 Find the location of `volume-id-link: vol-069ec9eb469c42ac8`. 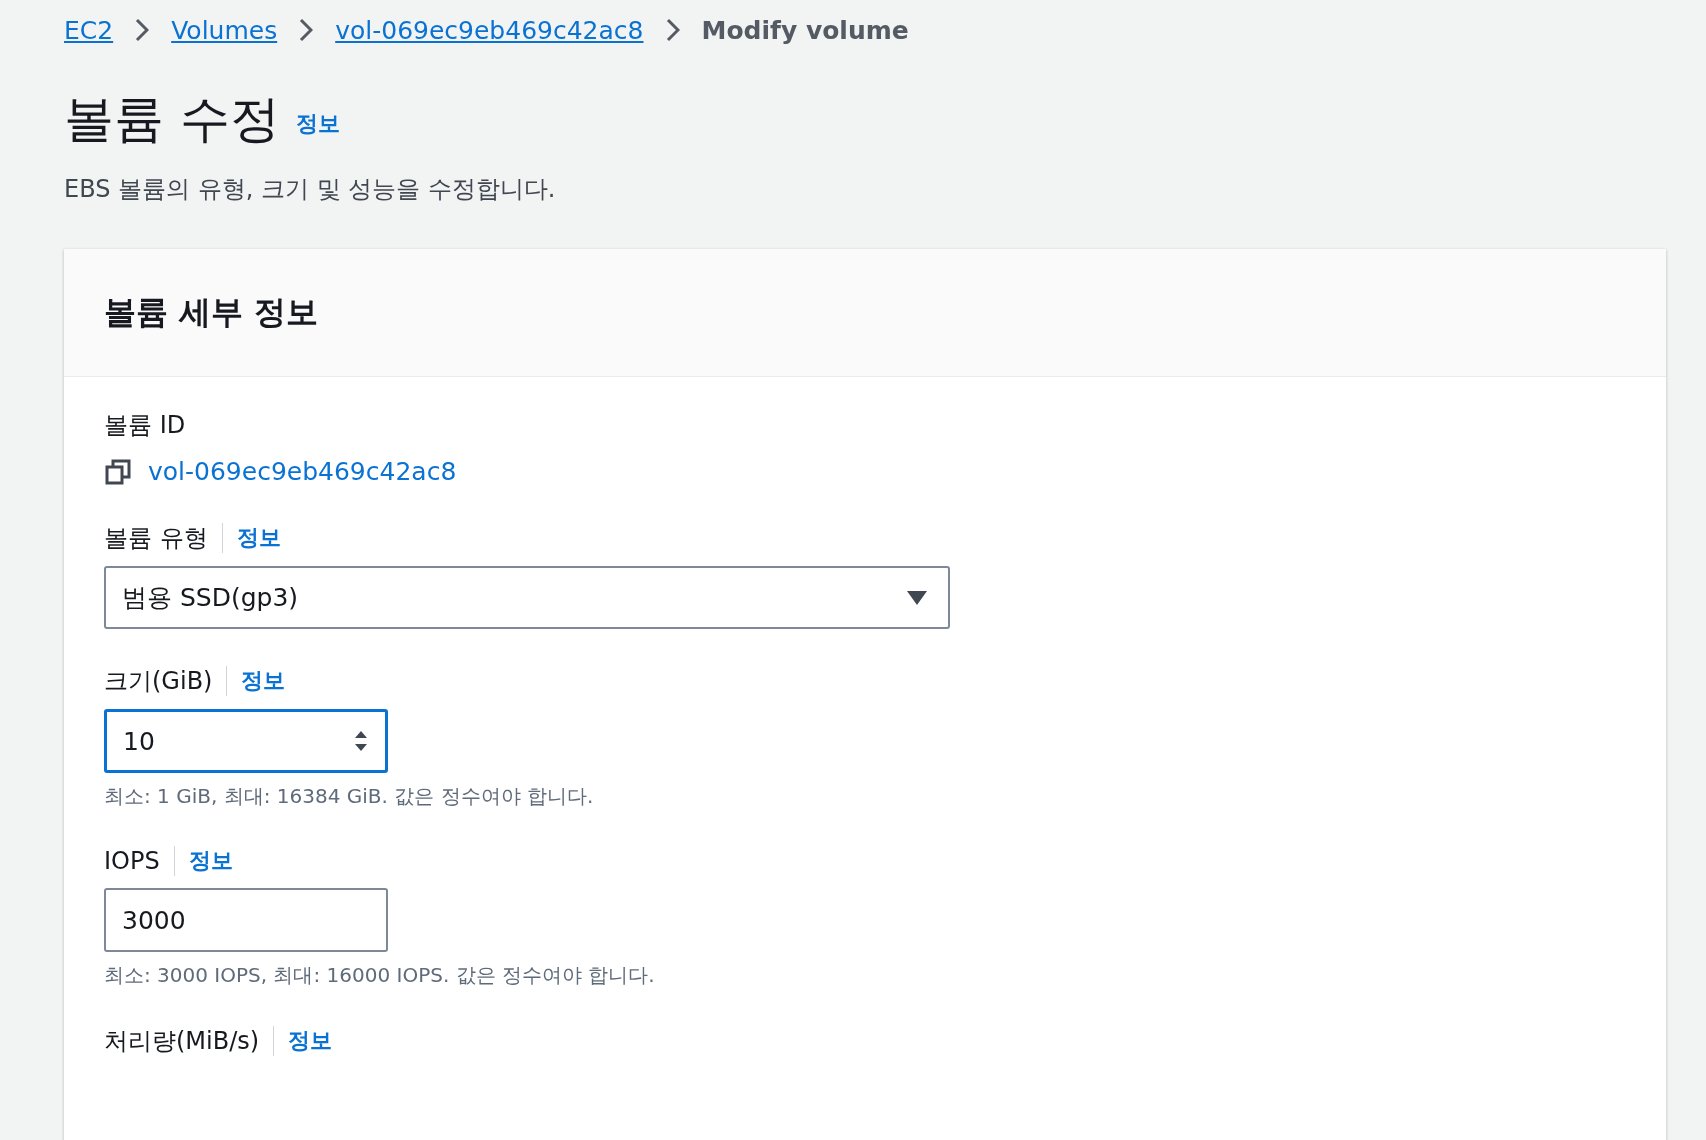

volume-id-link: vol-069ec9eb469c42ac8 is located at coordinates (302, 471).